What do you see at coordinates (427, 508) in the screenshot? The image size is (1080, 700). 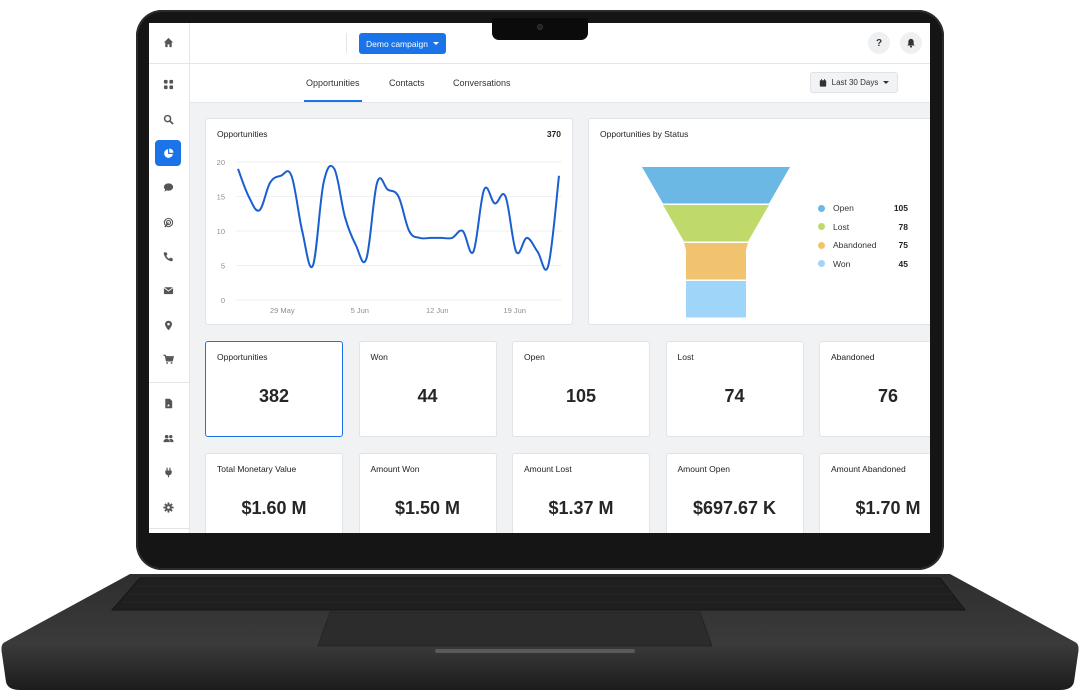 I see `stat-value: $1.50 M` at bounding box center [427, 508].